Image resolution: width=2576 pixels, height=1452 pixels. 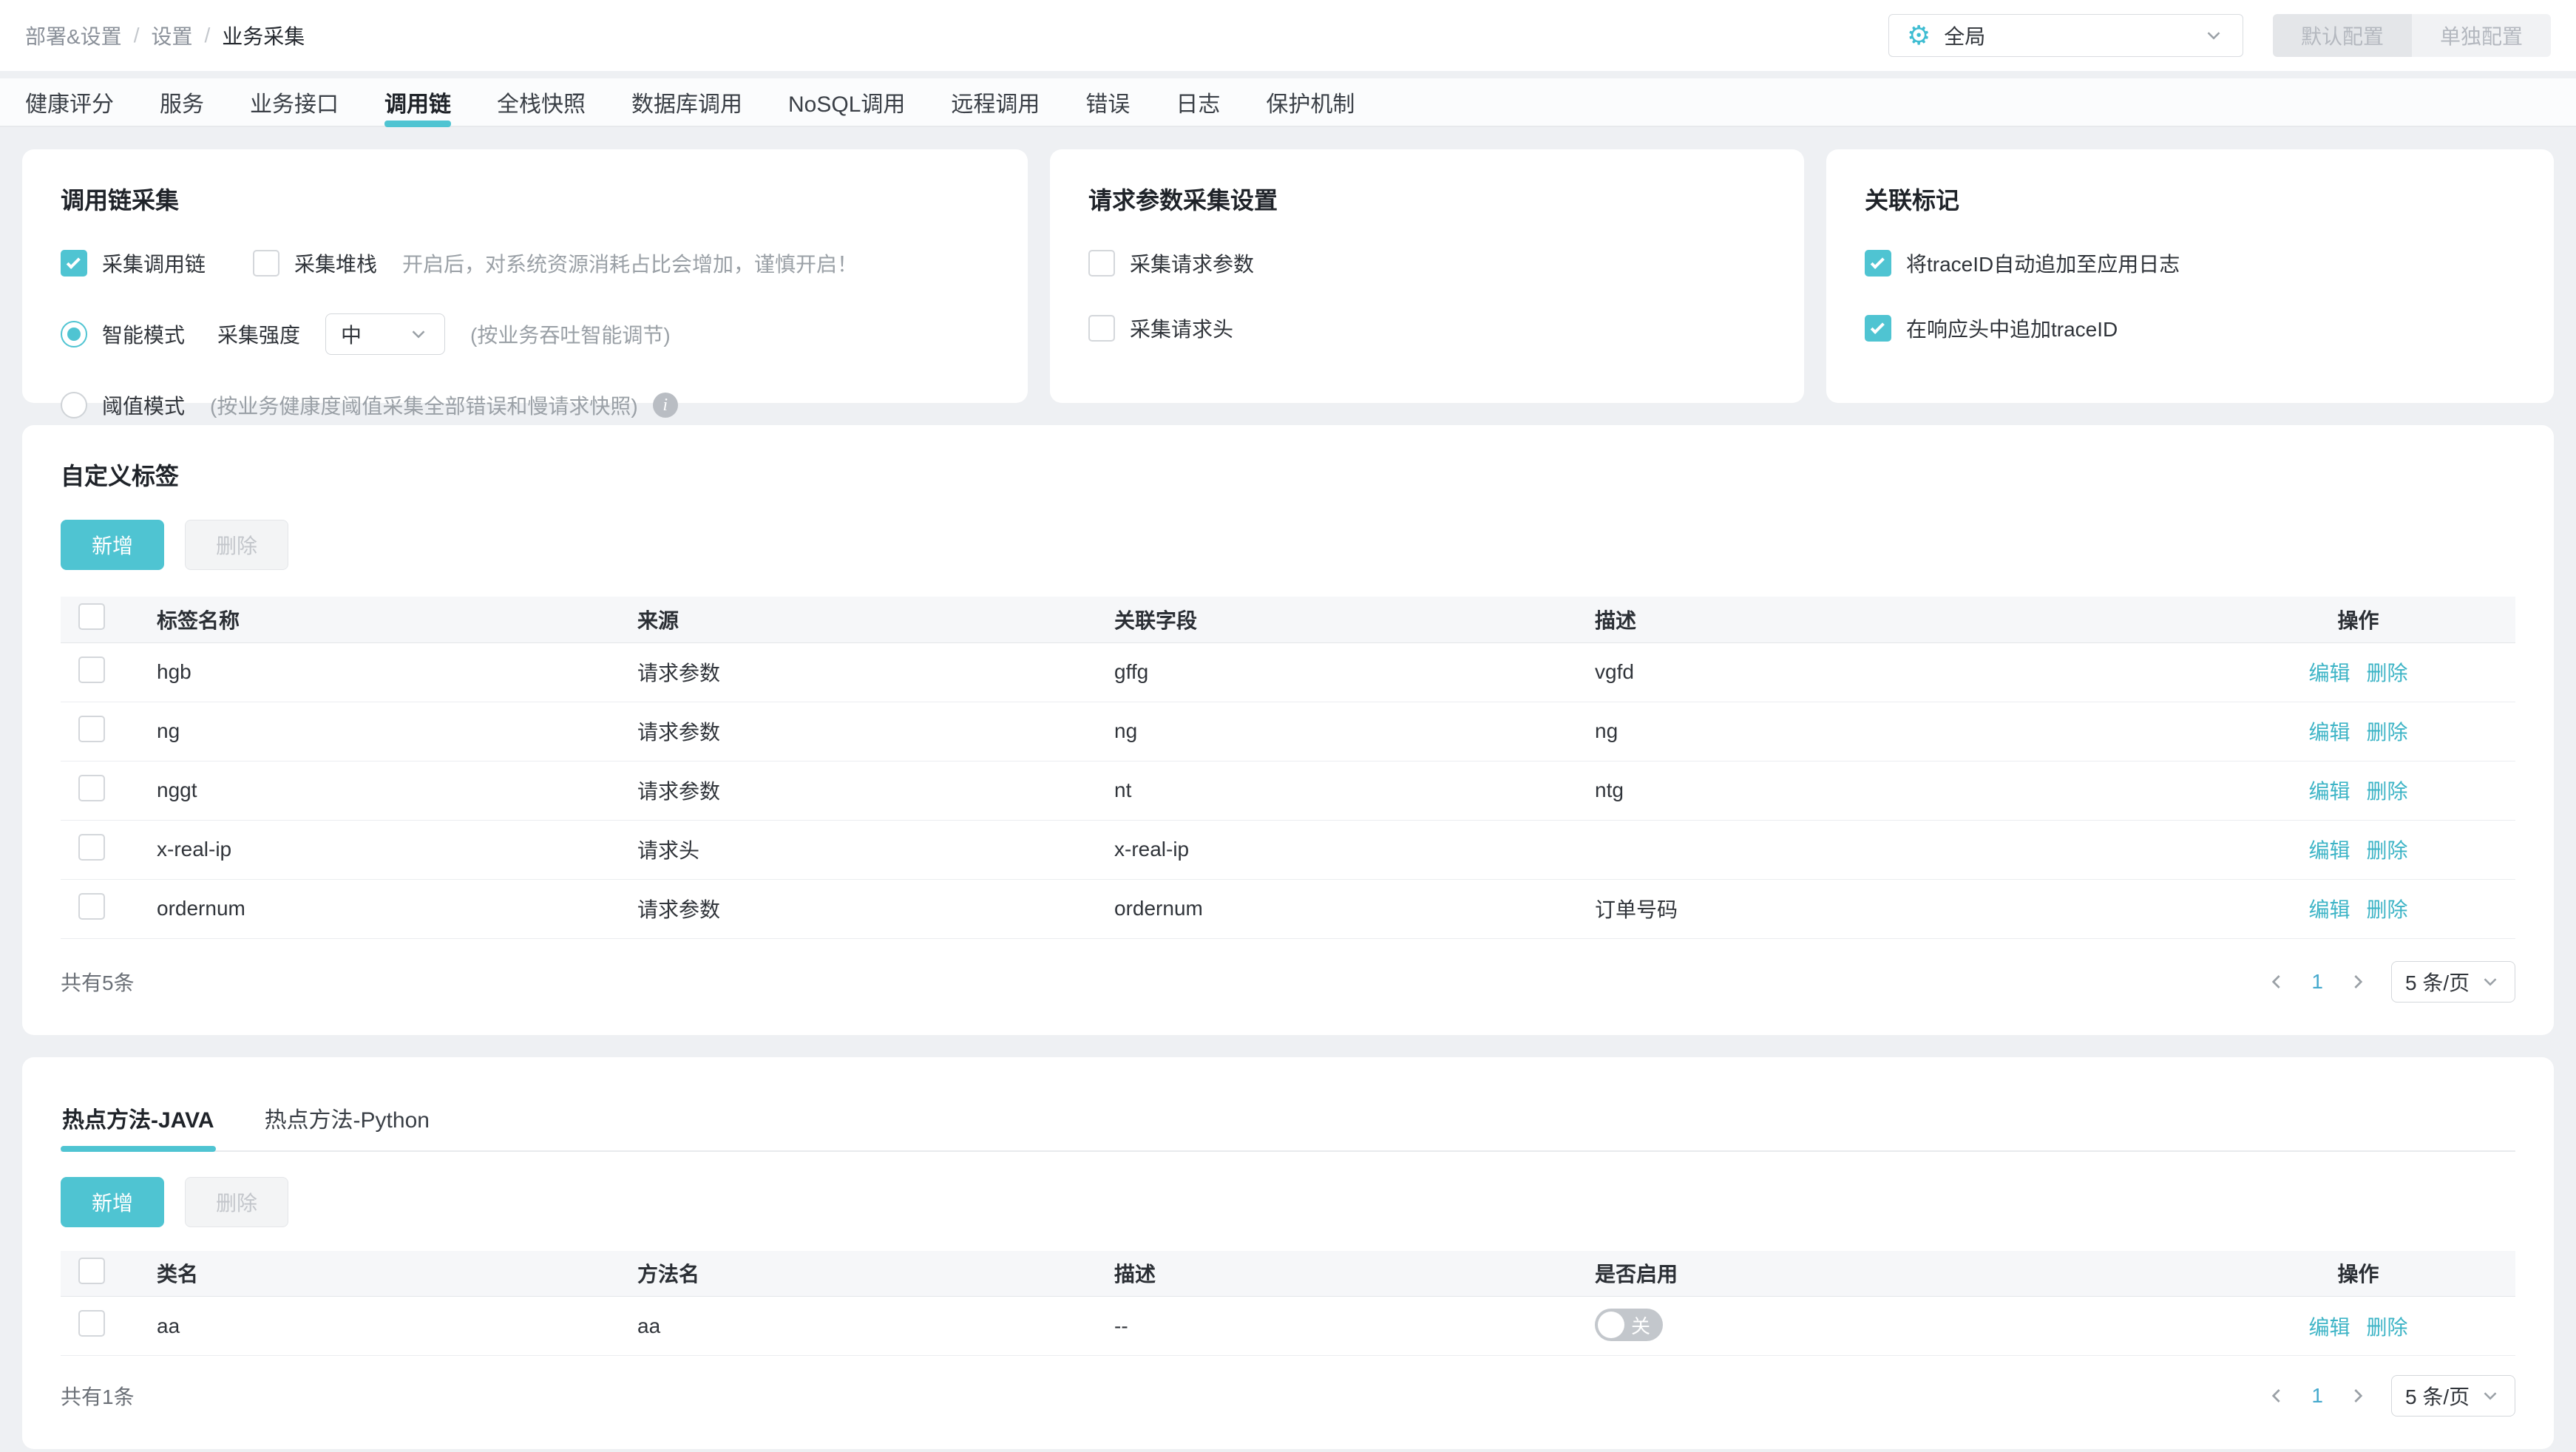 I want to click on stack-hint: 开启后，对系统资源消耗占比会增加，谨慎开启！, so click(x=630, y=264).